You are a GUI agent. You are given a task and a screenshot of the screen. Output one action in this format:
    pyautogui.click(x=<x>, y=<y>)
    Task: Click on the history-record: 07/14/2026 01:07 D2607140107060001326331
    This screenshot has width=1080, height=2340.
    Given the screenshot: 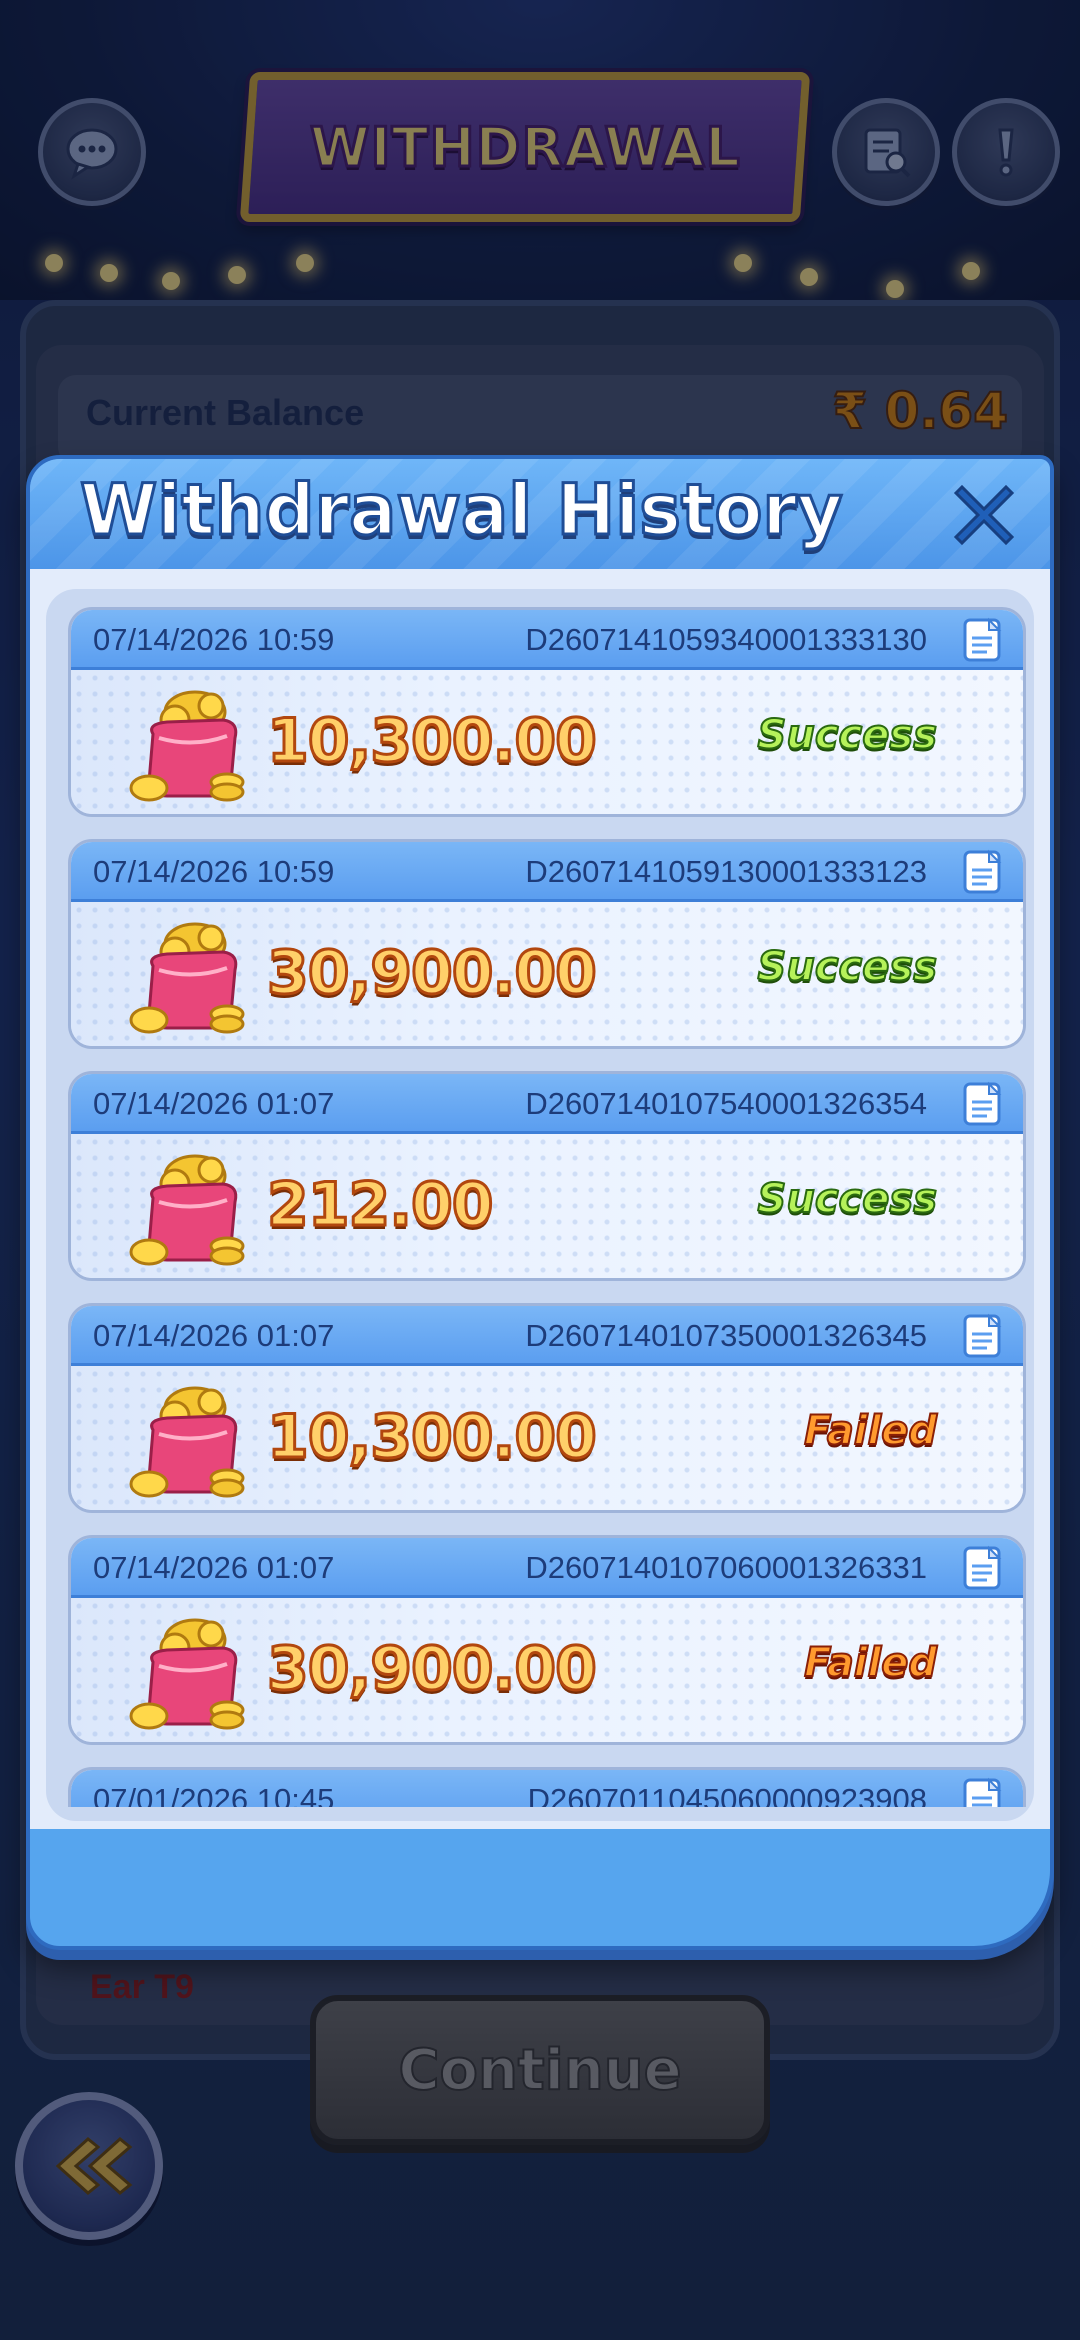 What is the action you would take?
    pyautogui.click(x=547, y=1640)
    